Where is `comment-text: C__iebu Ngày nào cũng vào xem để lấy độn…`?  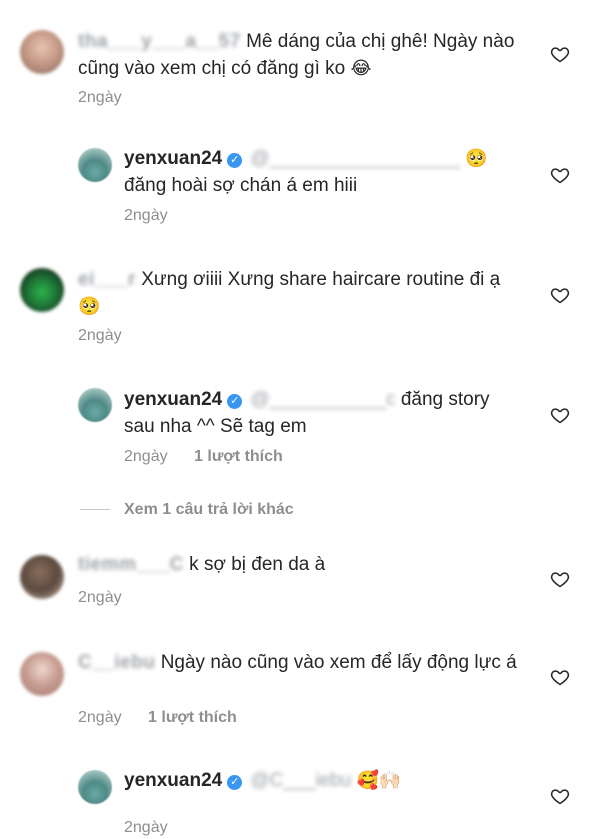
comment-text: C__iebu Ngày nào cũng vào xem để lấy độn… is located at coordinates (298, 662).